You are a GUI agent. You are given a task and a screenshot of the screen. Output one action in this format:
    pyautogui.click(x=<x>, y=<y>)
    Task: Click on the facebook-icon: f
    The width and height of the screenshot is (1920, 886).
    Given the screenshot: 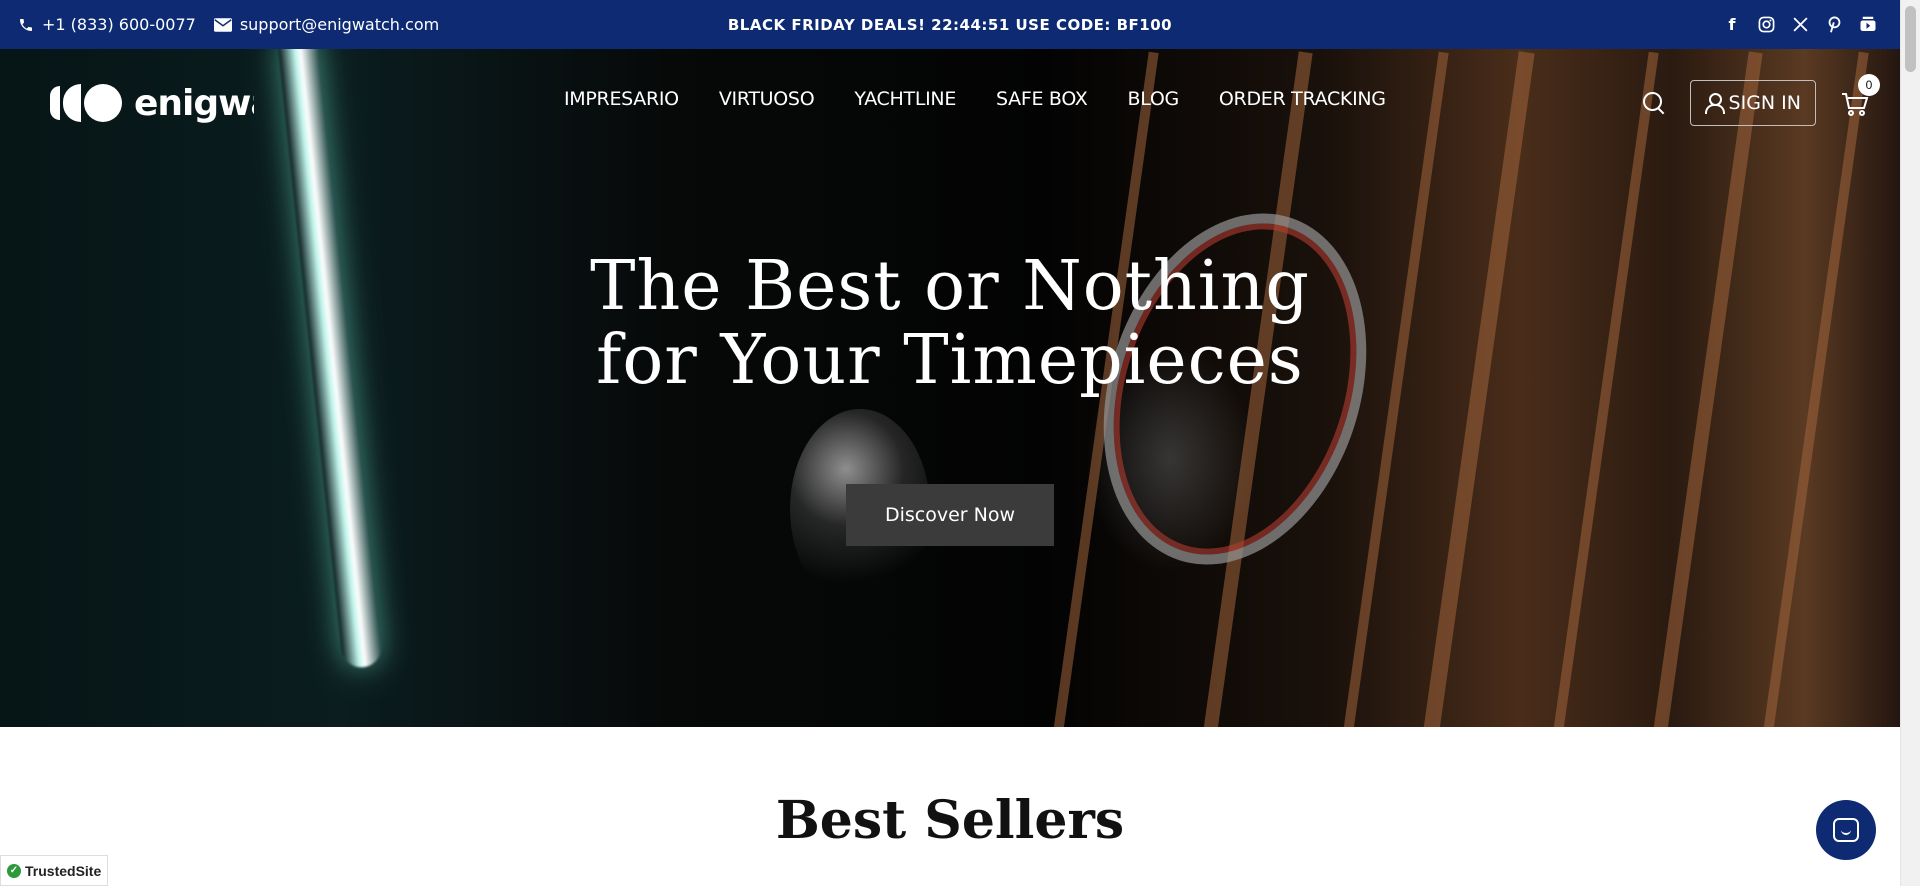 What is the action you would take?
    pyautogui.click(x=1732, y=25)
    